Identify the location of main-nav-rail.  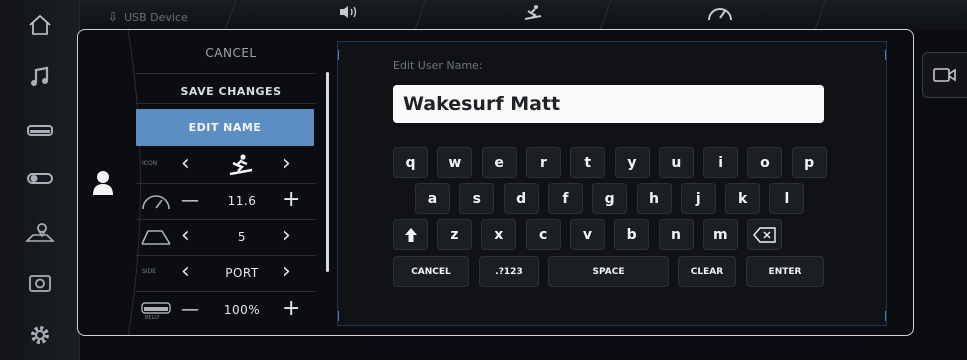
(40, 180).